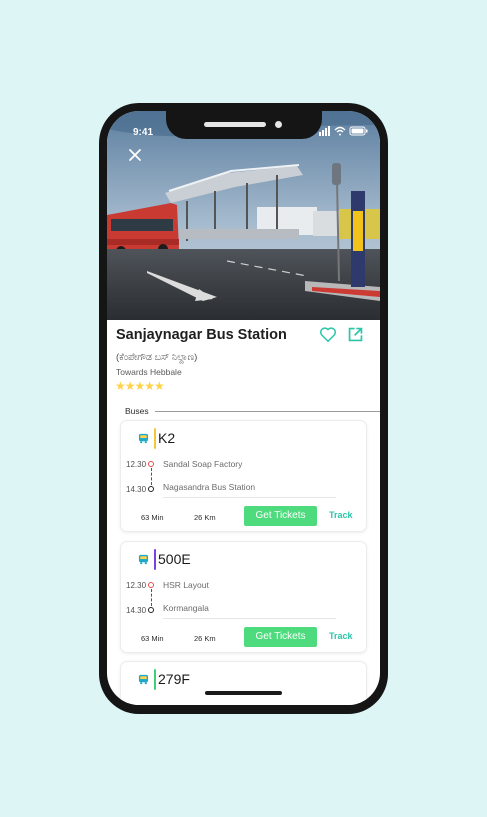  I want to click on status-time: 9:41, so click(143, 132).